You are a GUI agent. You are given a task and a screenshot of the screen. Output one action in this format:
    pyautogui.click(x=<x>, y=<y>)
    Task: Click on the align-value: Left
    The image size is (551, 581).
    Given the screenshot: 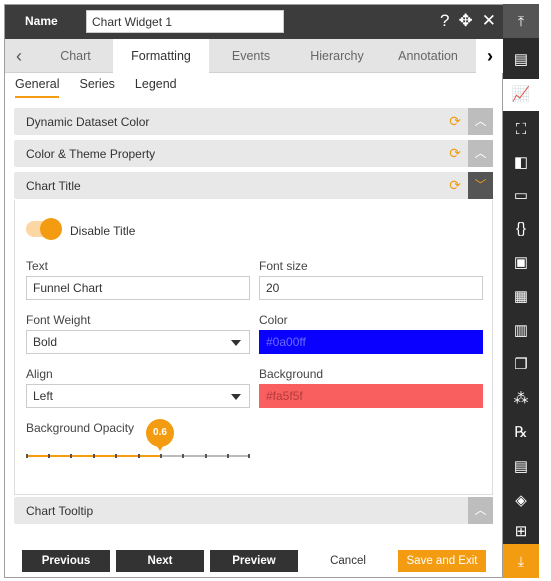 What is the action you would take?
    pyautogui.click(x=43, y=396)
    